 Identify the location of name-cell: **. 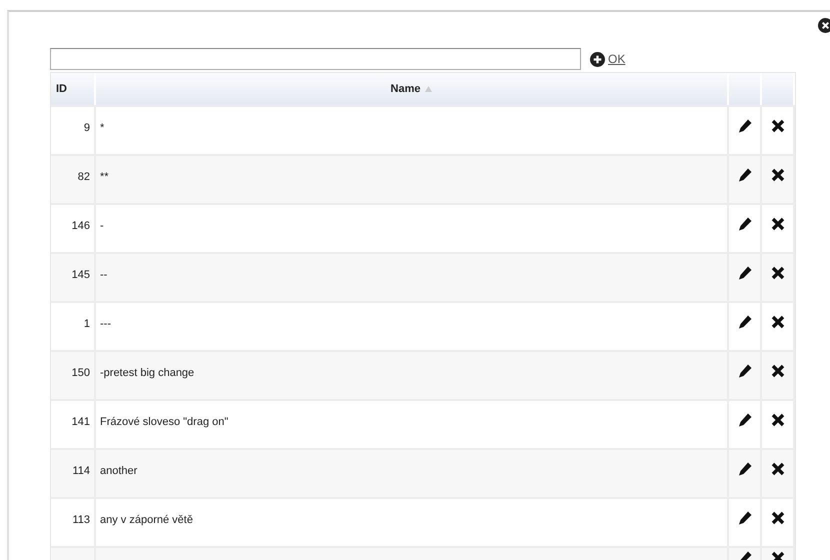
(104, 177).